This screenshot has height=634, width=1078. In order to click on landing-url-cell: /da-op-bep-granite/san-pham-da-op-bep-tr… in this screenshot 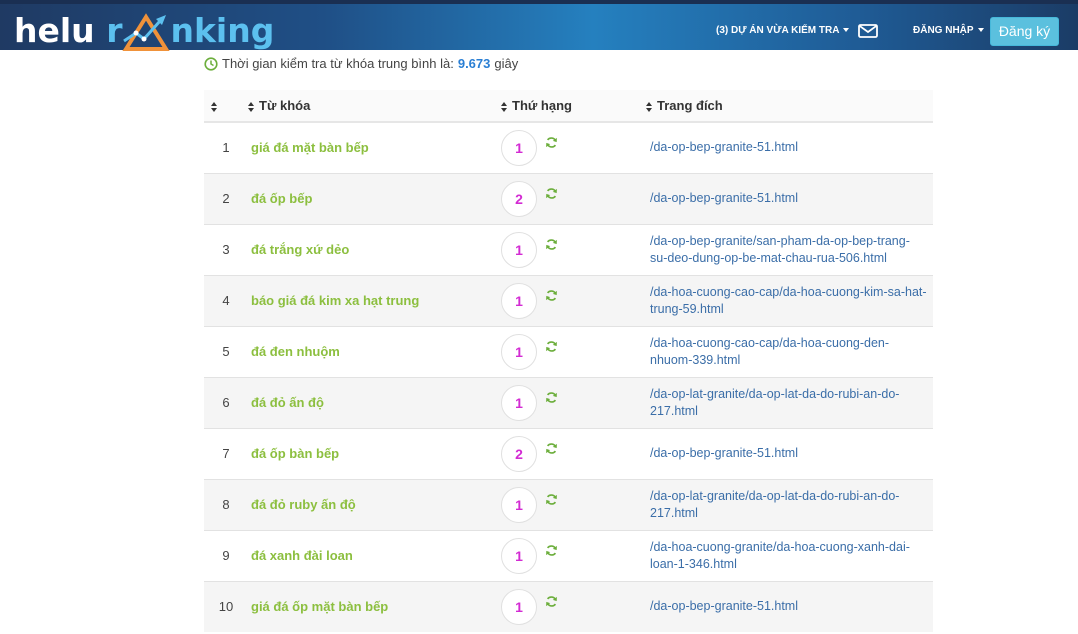, I will do `click(789, 249)`.